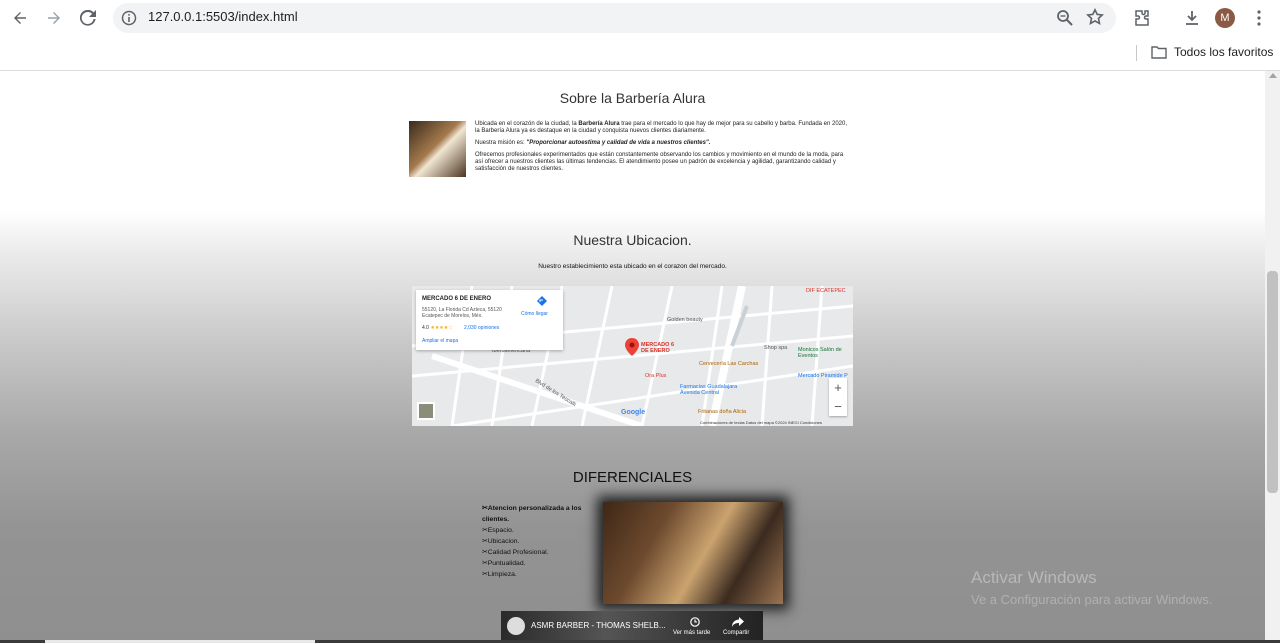 Image resolution: width=1280 pixels, height=643 pixels. What do you see at coordinates (88, 18) in the screenshot?
I see `reload-icon` at bounding box center [88, 18].